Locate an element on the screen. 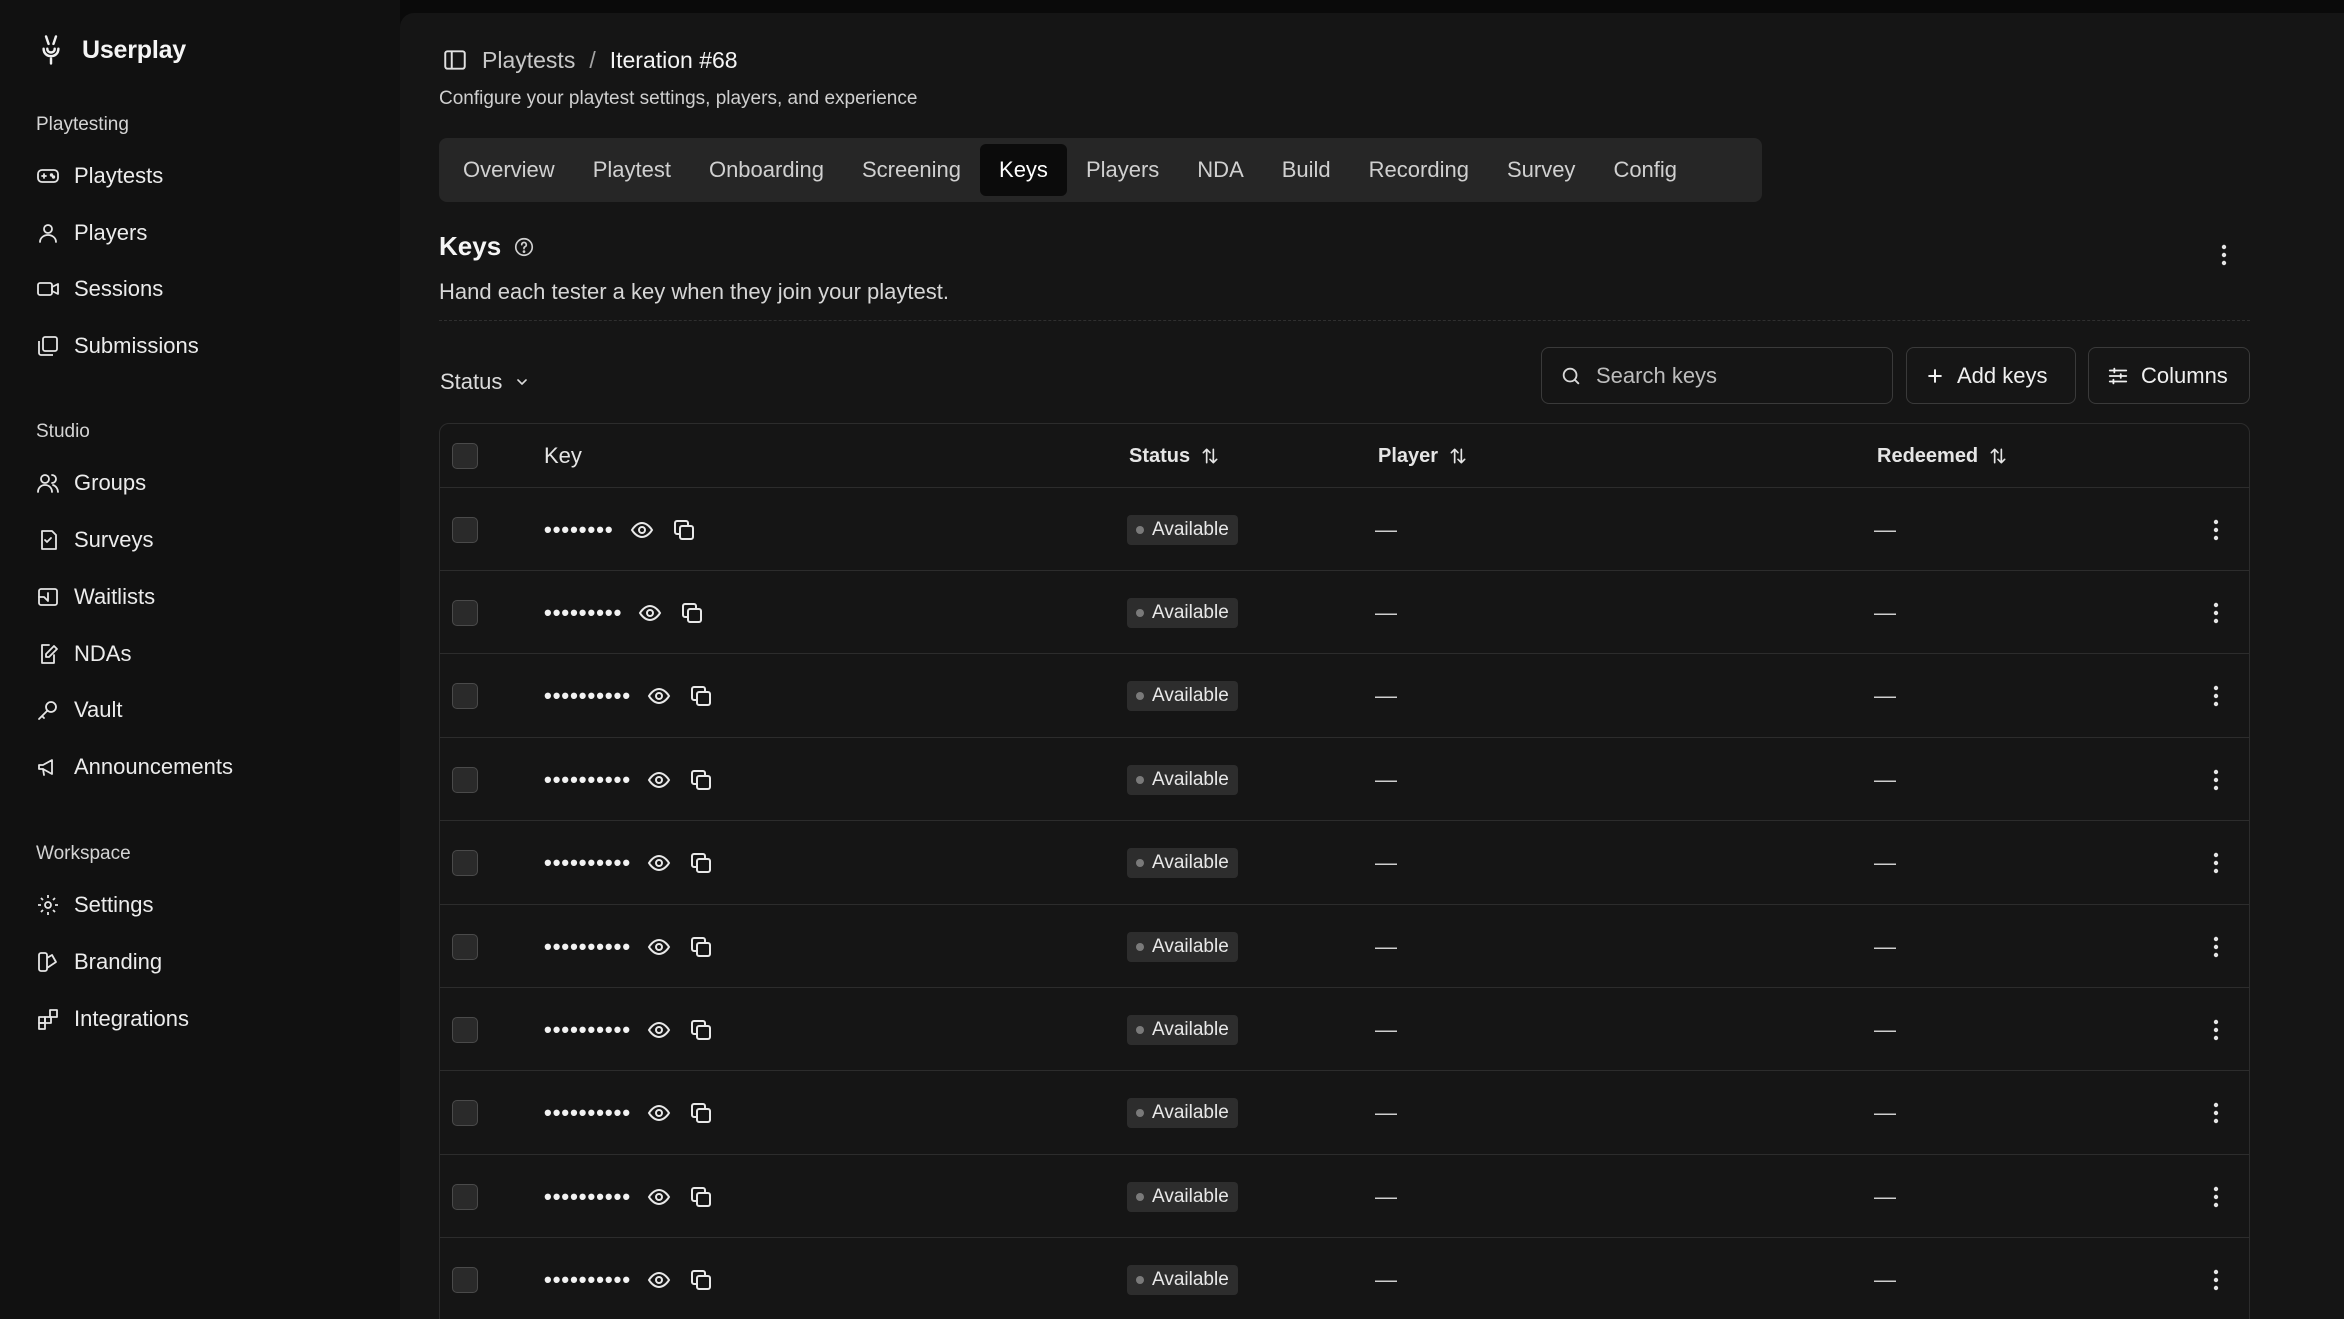  add-keys-button: Add keys is located at coordinates (1991, 375).